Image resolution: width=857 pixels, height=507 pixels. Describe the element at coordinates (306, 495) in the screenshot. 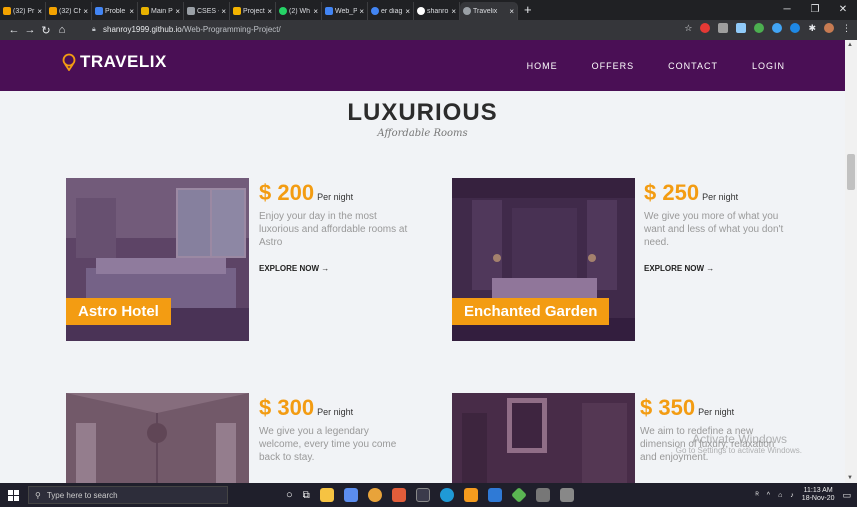

I see `task-view-icon: ⧉` at that location.